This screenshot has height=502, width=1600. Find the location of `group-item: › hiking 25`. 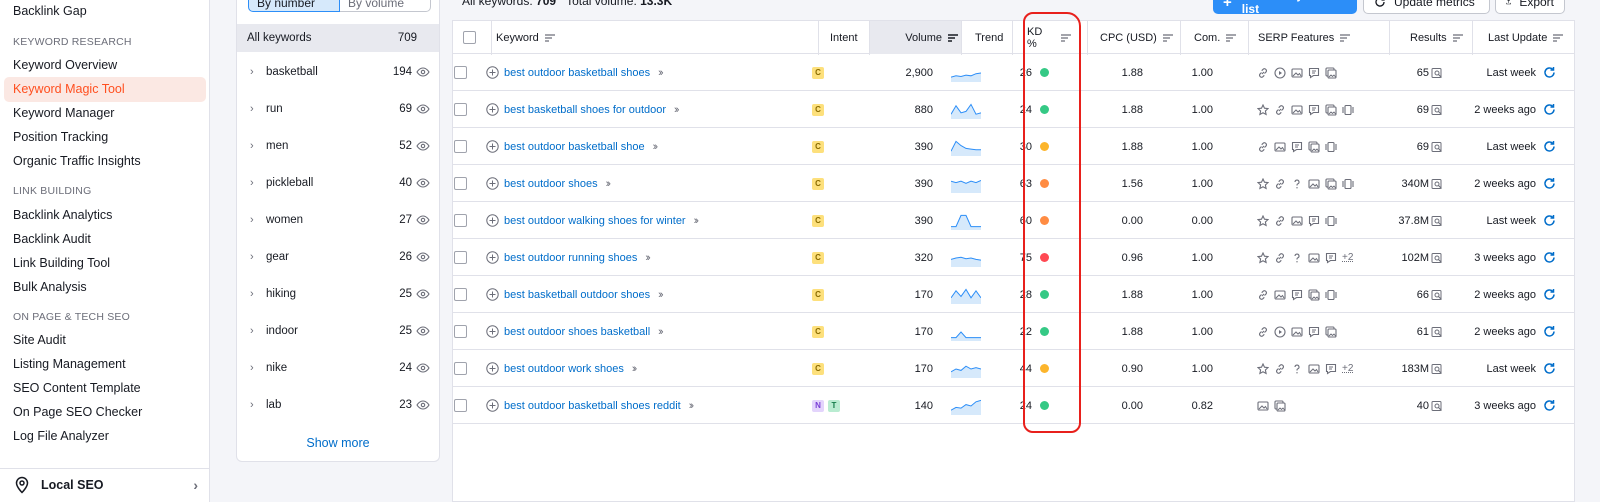

group-item: › hiking 25 is located at coordinates (340, 294).